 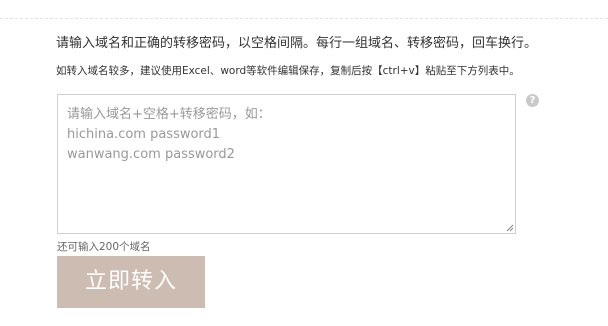 What do you see at coordinates (304, 18) in the screenshot?
I see `top-divider` at bounding box center [304, 18].